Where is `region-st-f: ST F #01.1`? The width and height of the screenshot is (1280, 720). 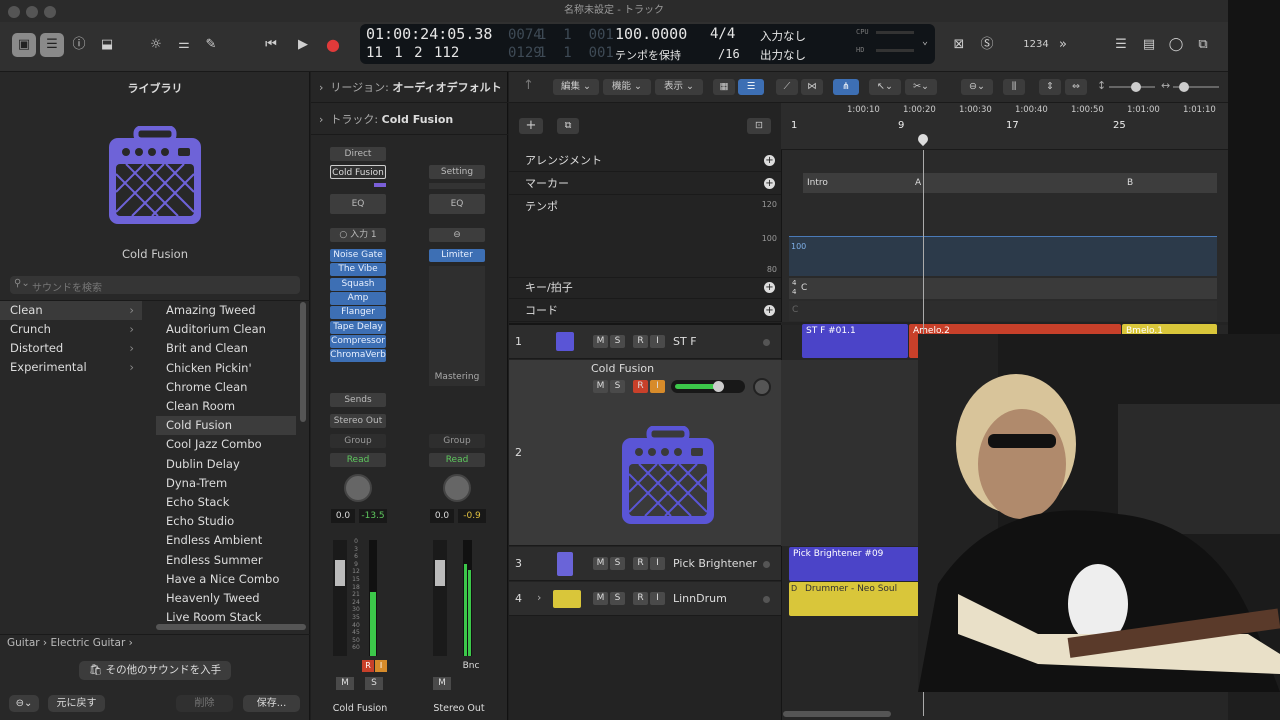 region-st-f: ST F #01.1 is located at coordinates (855, 341).